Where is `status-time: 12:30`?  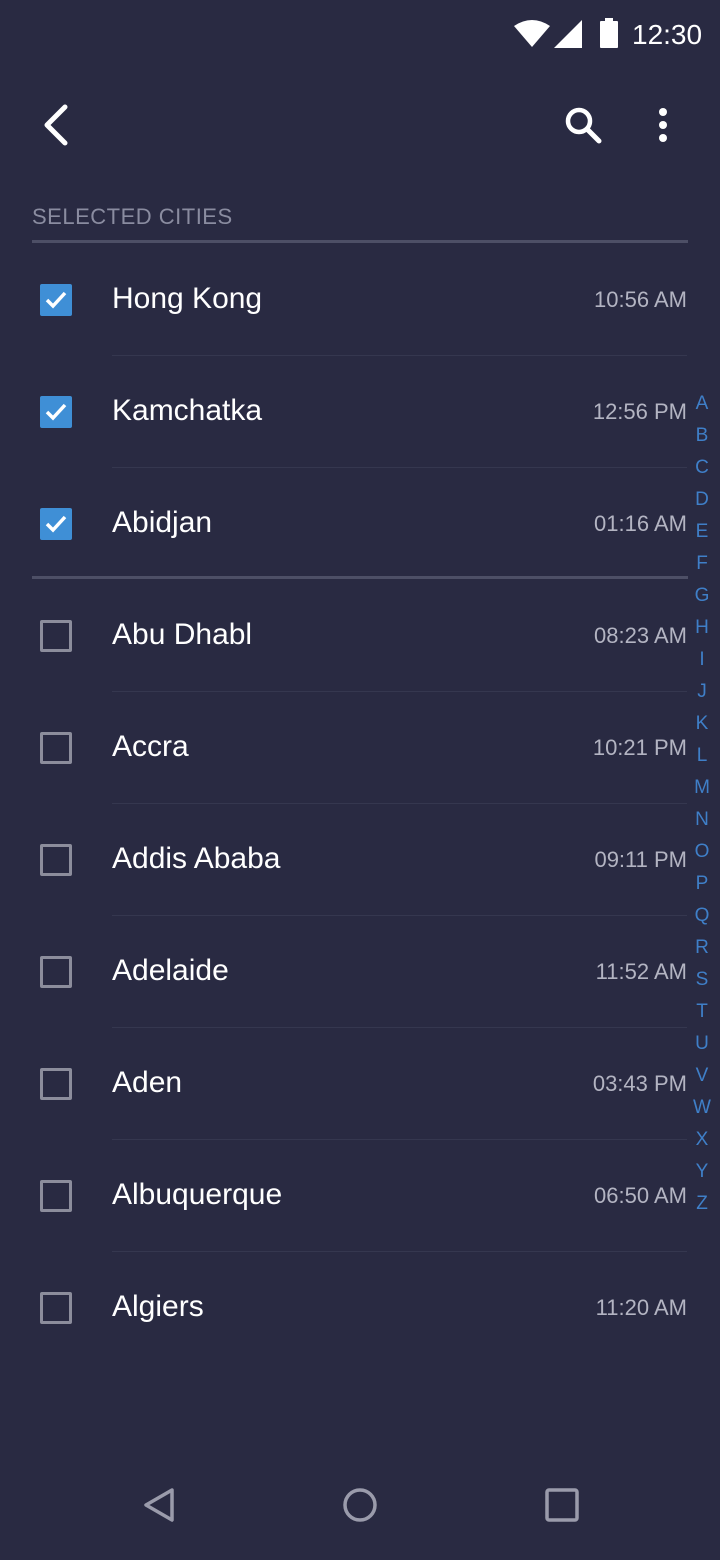 status-time: 12:30 is located at coordinates (667, 34).